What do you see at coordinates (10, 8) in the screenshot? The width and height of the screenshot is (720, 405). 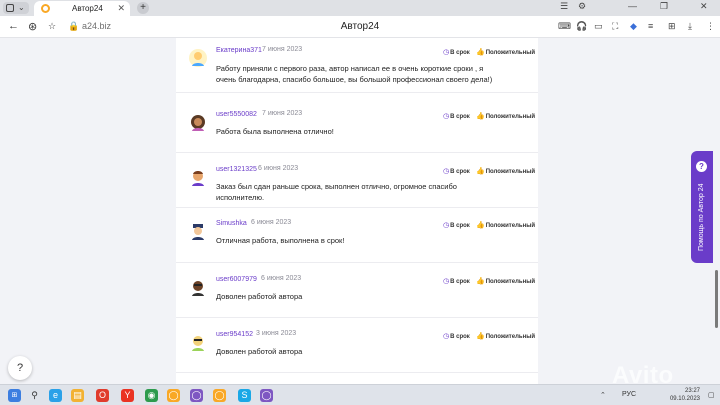 I see `tabs-icon` at bounding box center [10, 8].